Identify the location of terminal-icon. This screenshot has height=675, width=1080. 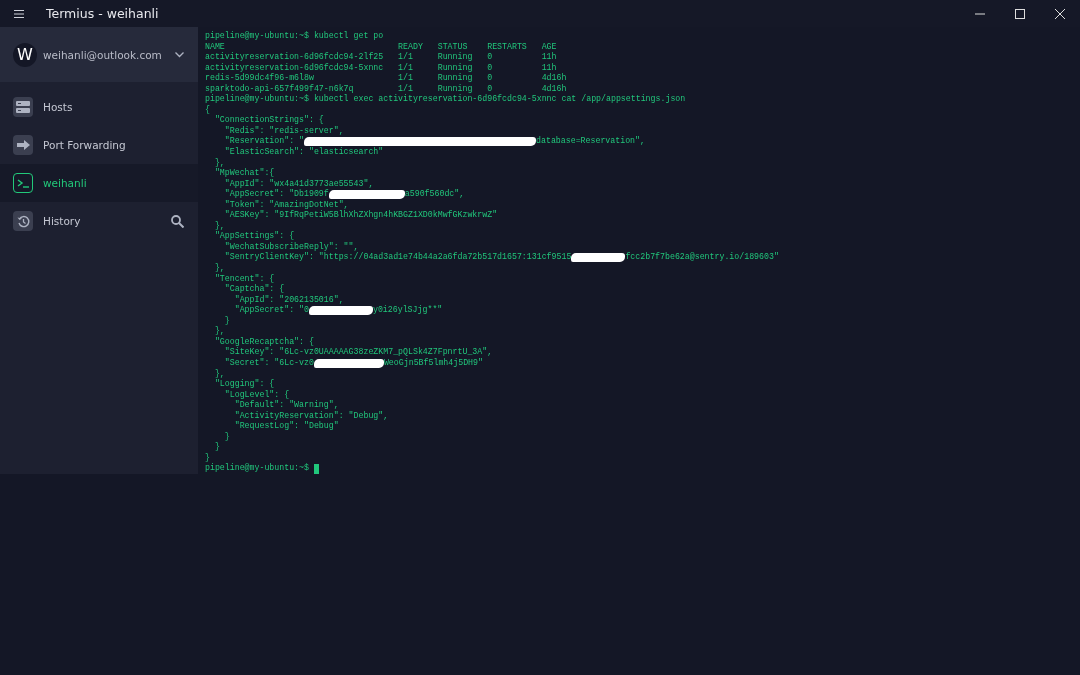
(23, 183).